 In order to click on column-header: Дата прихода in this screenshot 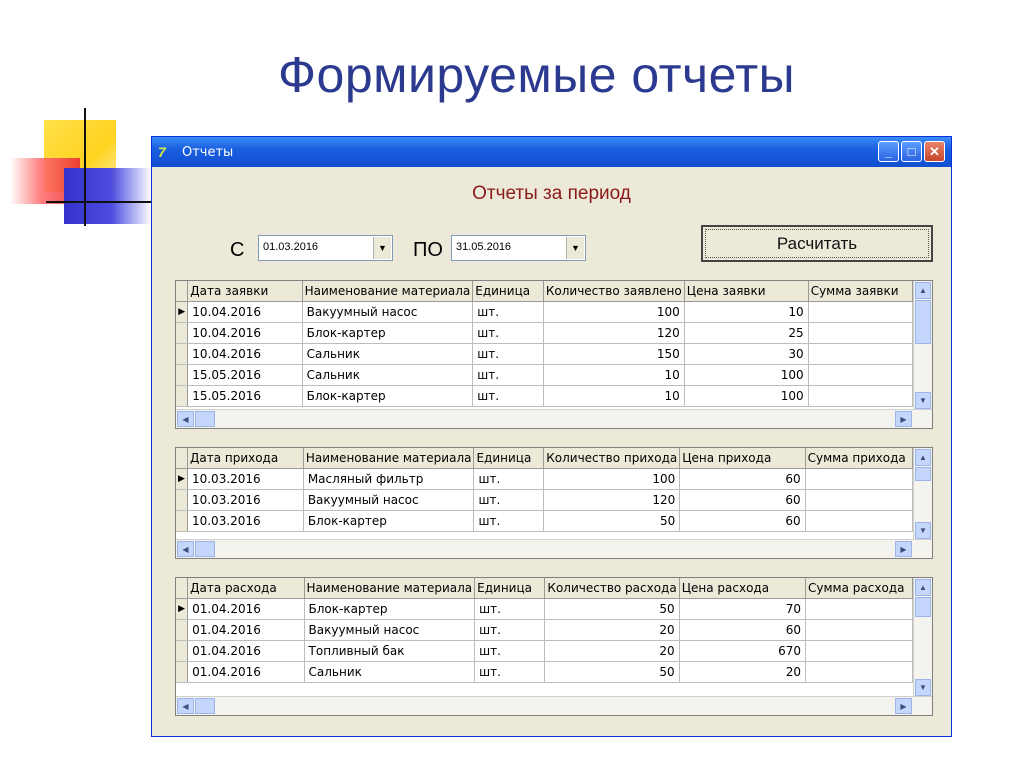, I will do `click(245, 458)`.